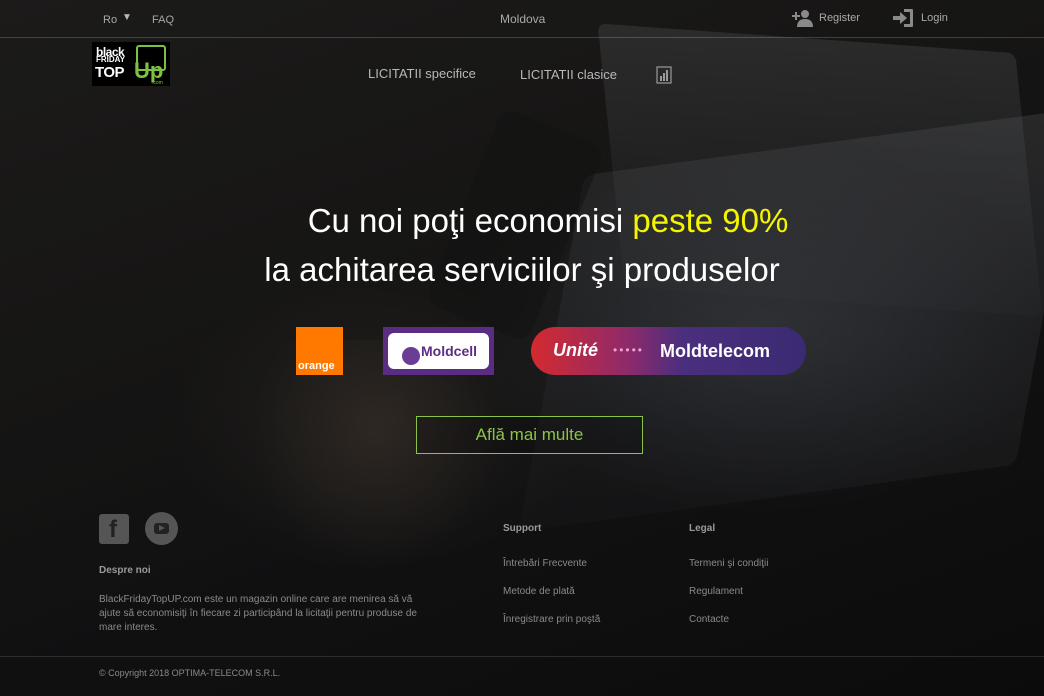 The image size is (1044, 696). What do you see at coordinates (127, 17) in the screenshot?
I see `caret-down-icon: ▼` at bounding box center [127, 17].